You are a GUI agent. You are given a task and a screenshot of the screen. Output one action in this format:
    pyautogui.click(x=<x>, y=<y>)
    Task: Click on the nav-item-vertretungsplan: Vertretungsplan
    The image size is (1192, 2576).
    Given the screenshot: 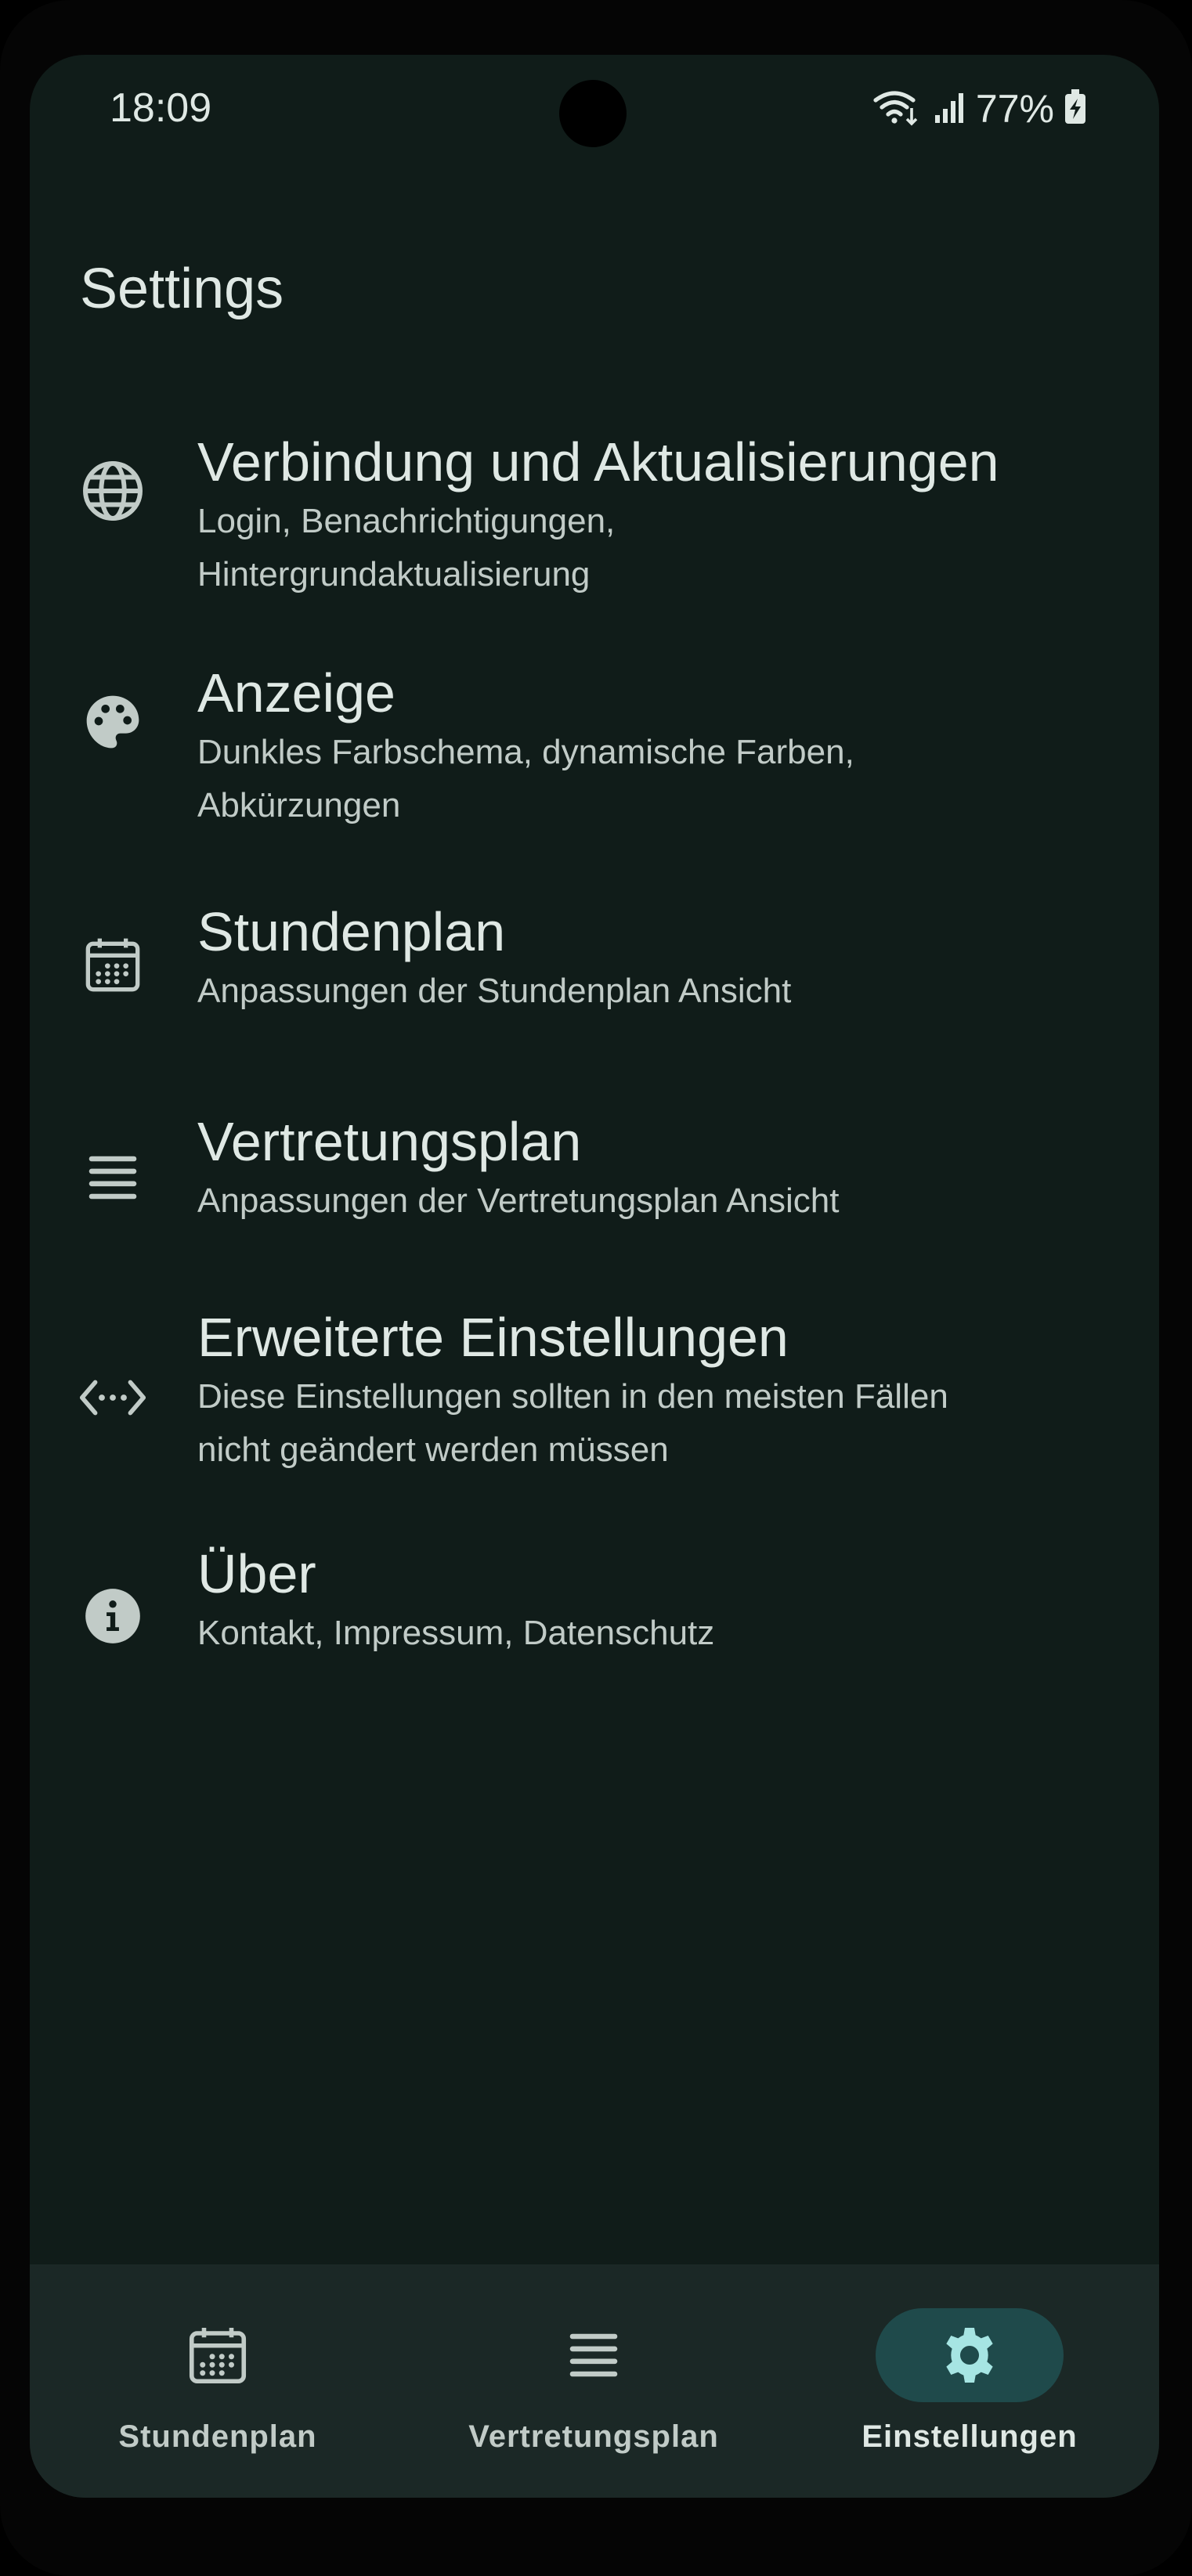 What is the action you would take?
    pyautogui.click(x=594, y=2381)
    